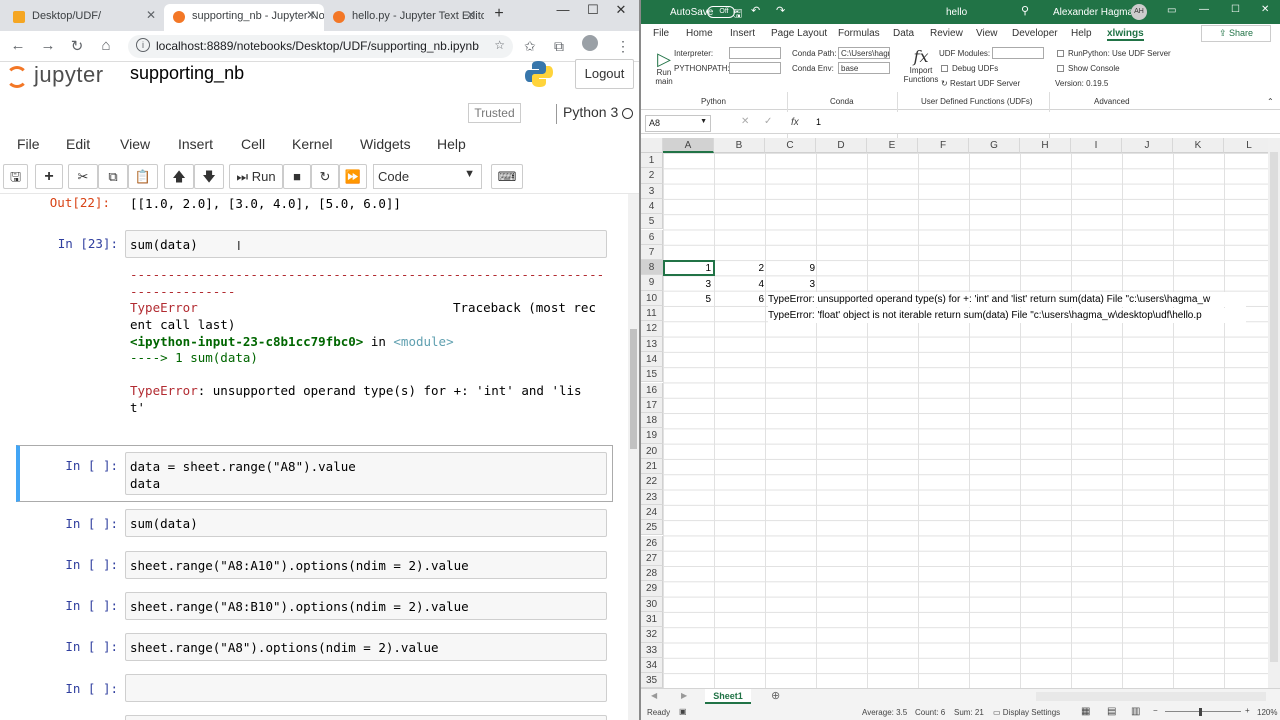 The width and height of the screenshot is (1280, 720). Describe the element at coordinates (652, 482) in the screenshot. I see `row-header-22: 22` at that location.